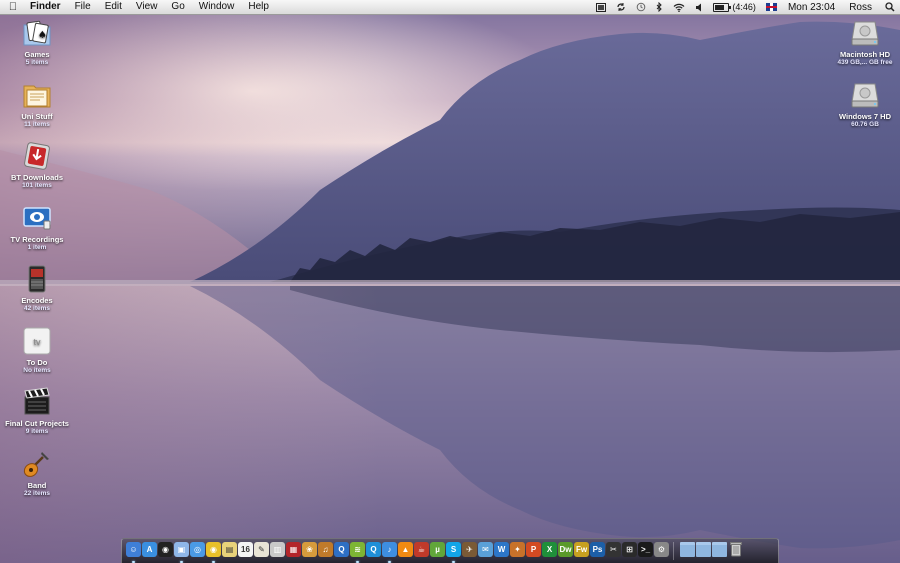 The image size is (900, 563). Describe the element at coordinates (83, 7) in the screenshot. I see `menu-file: File` at that location.